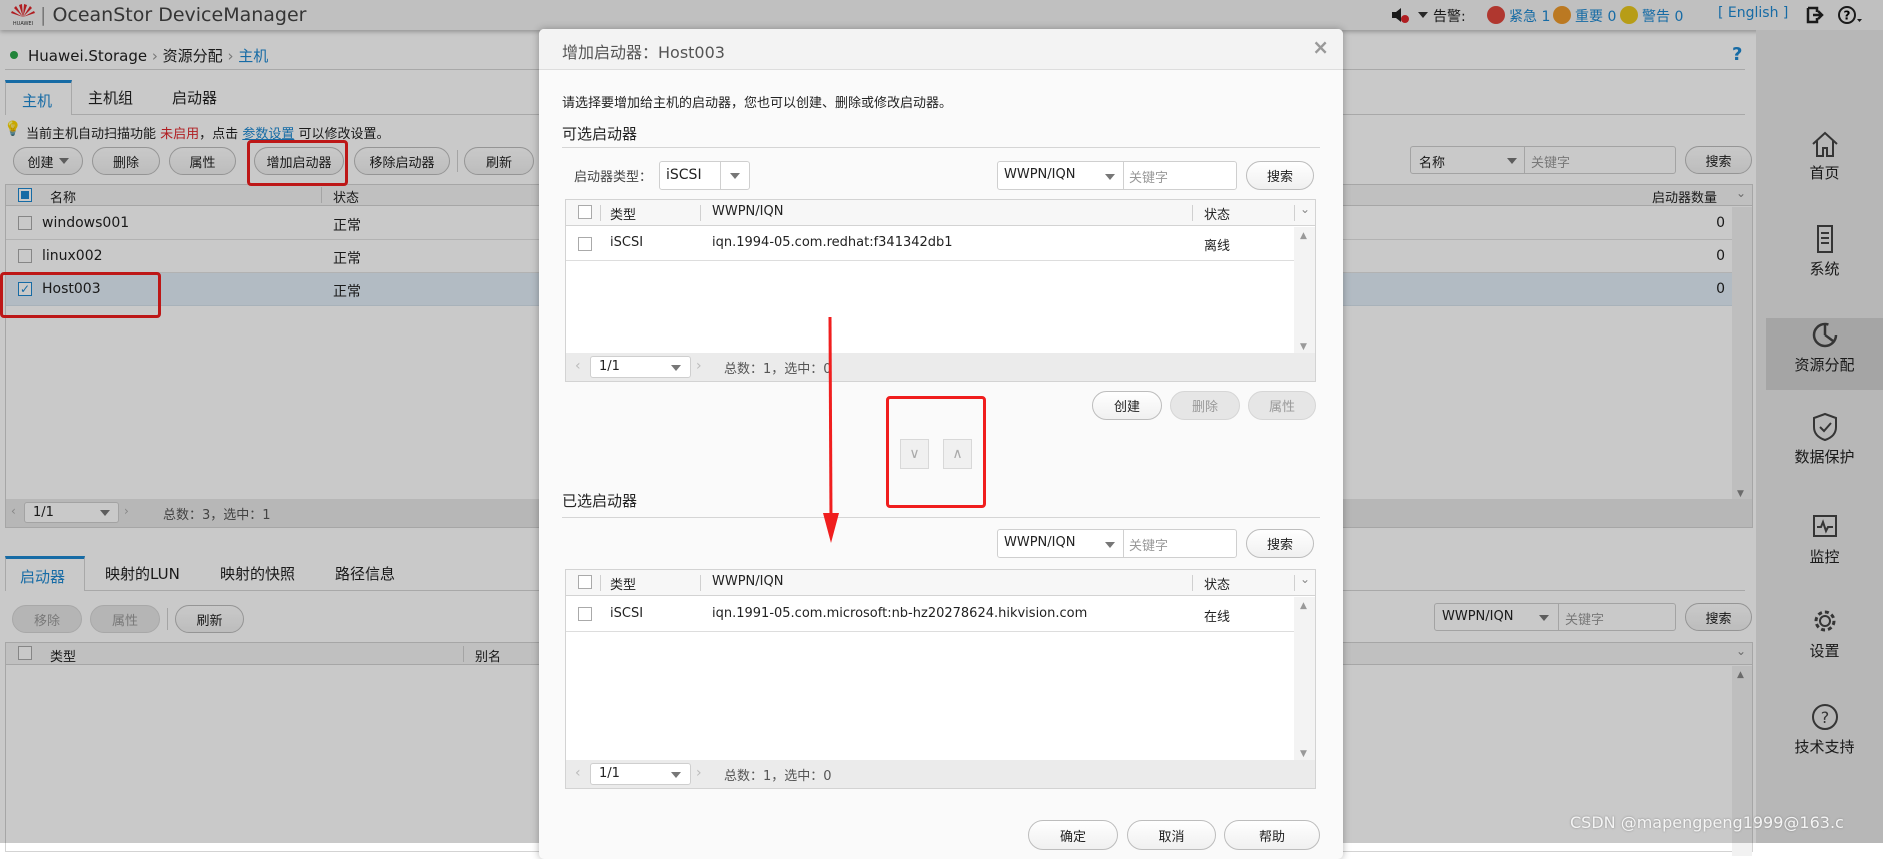  What do you see at coordinates (941, 49) in the screenshot?
I see `dialog-title-bar: 增加启动器：Host003 ×` at bounding box center [941, 49].